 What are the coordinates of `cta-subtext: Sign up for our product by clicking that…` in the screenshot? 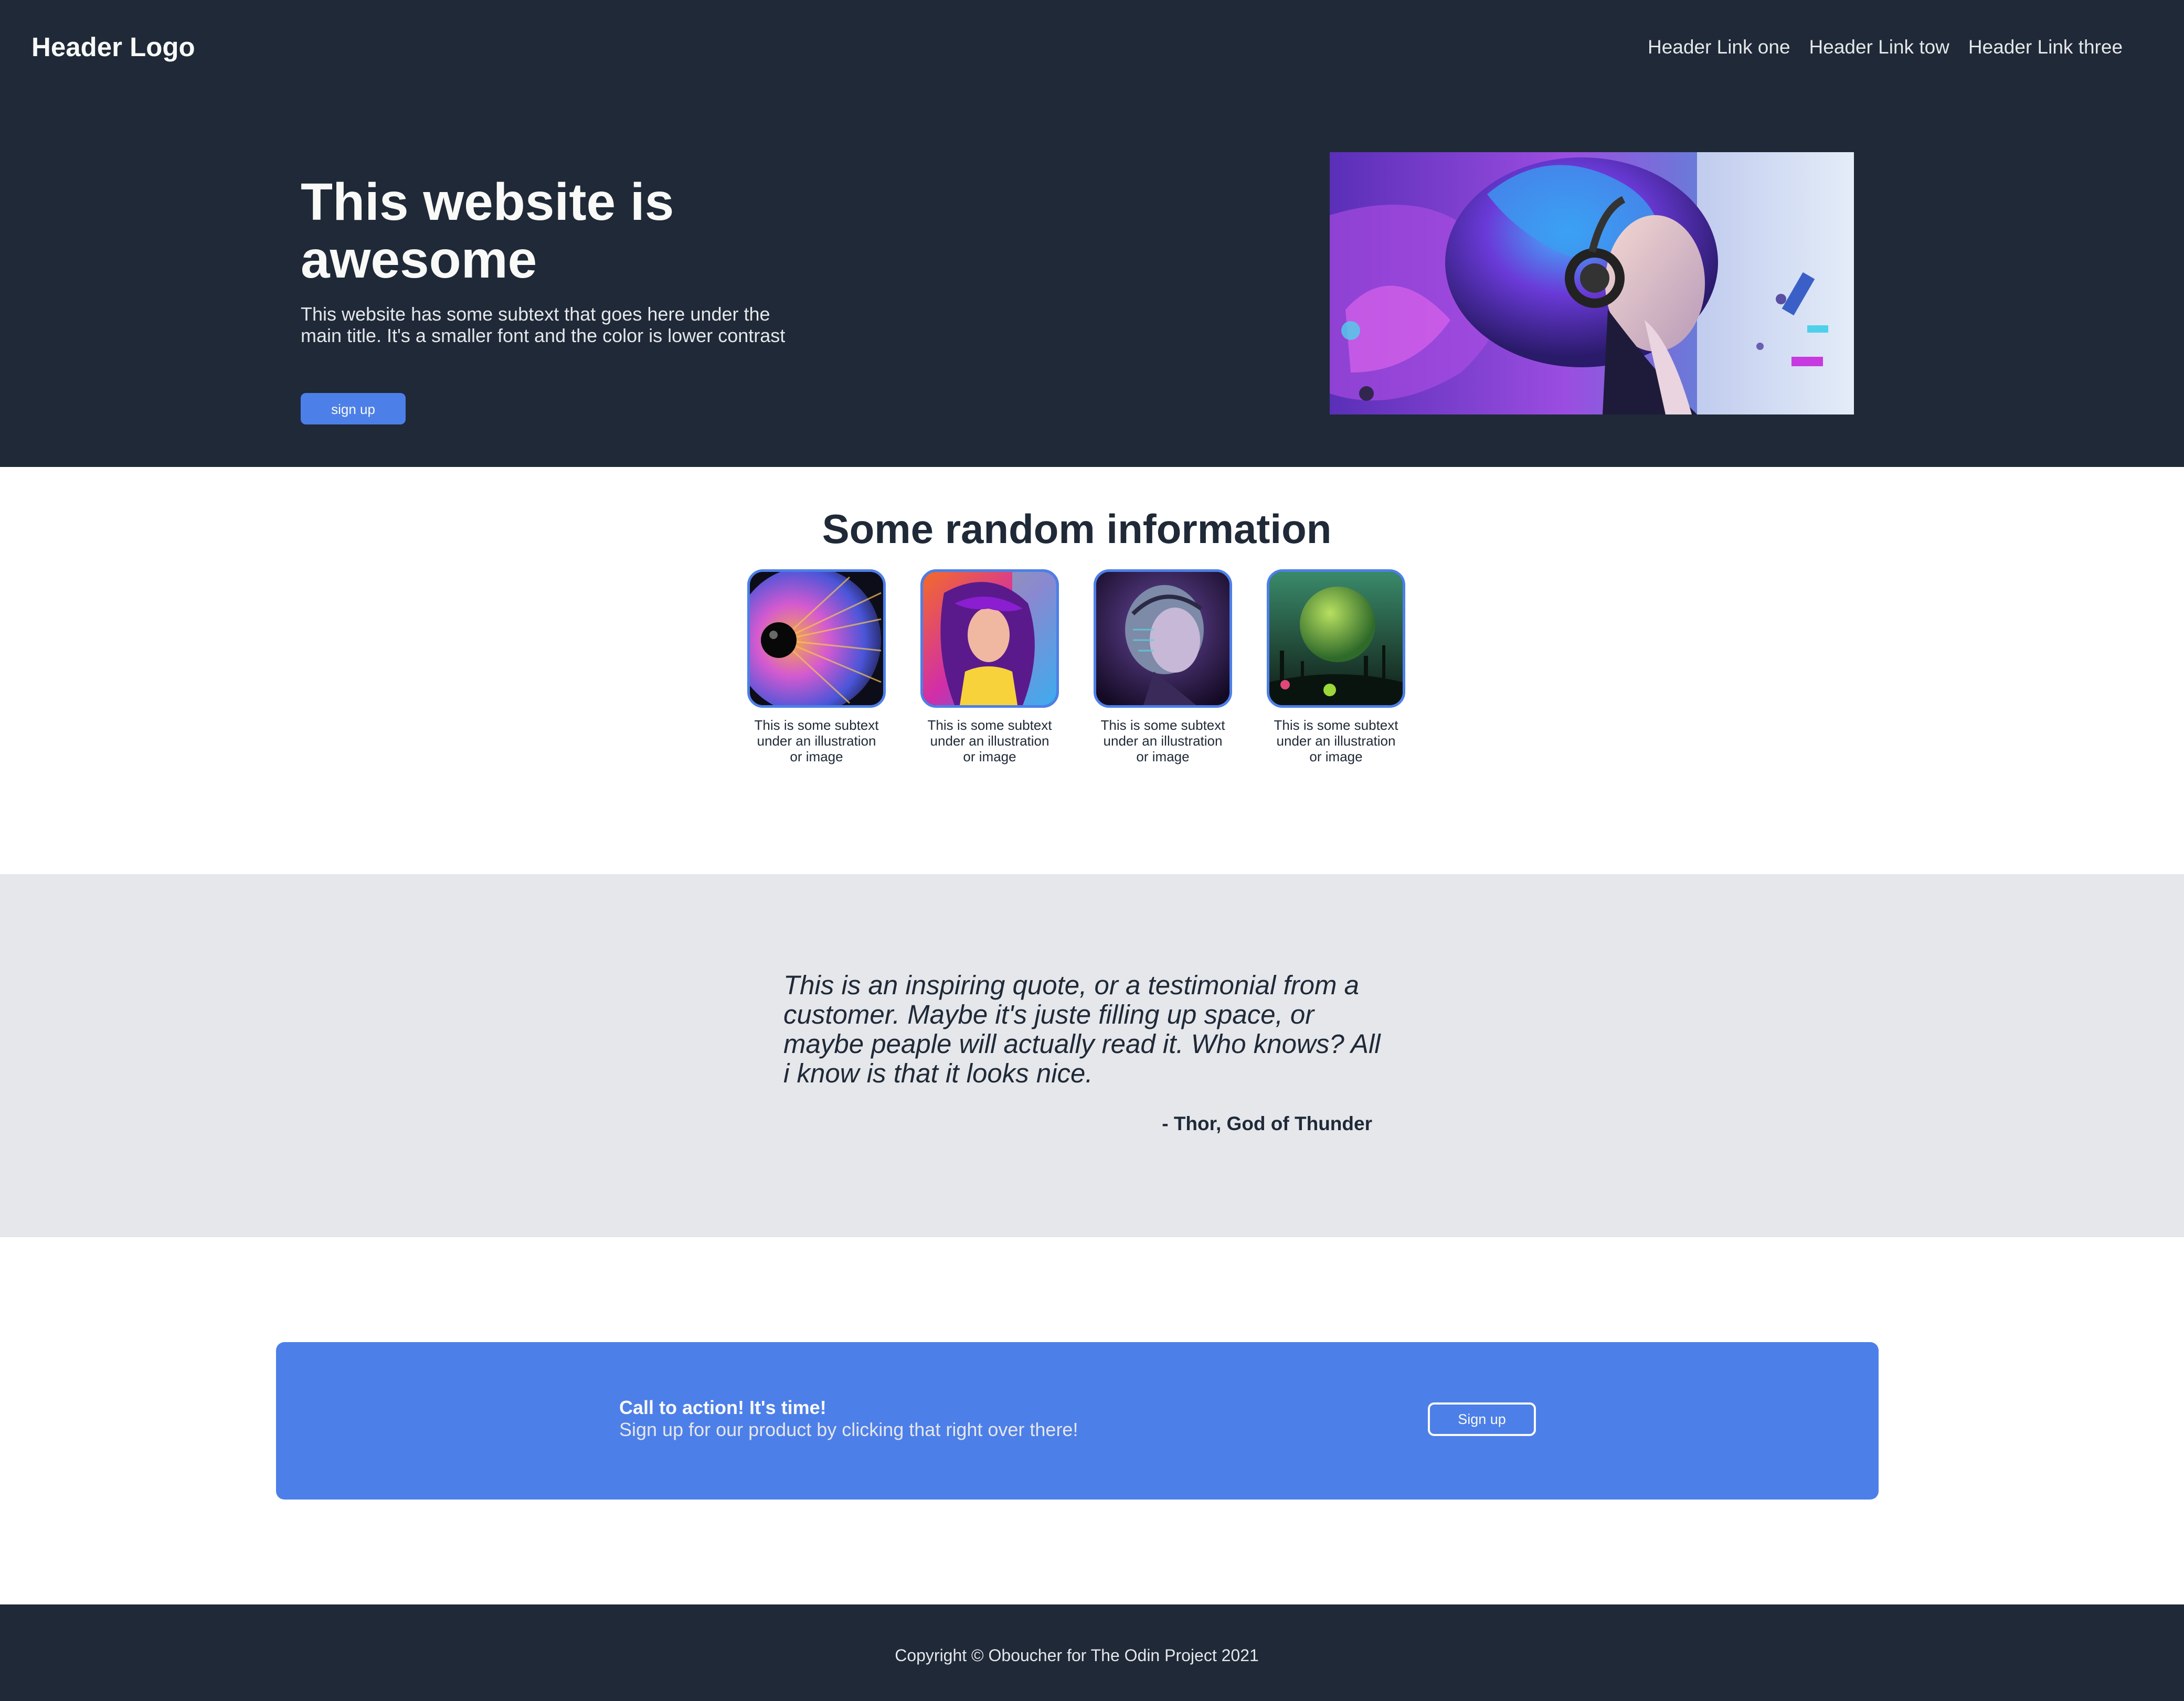 It's located at (848, 1430).